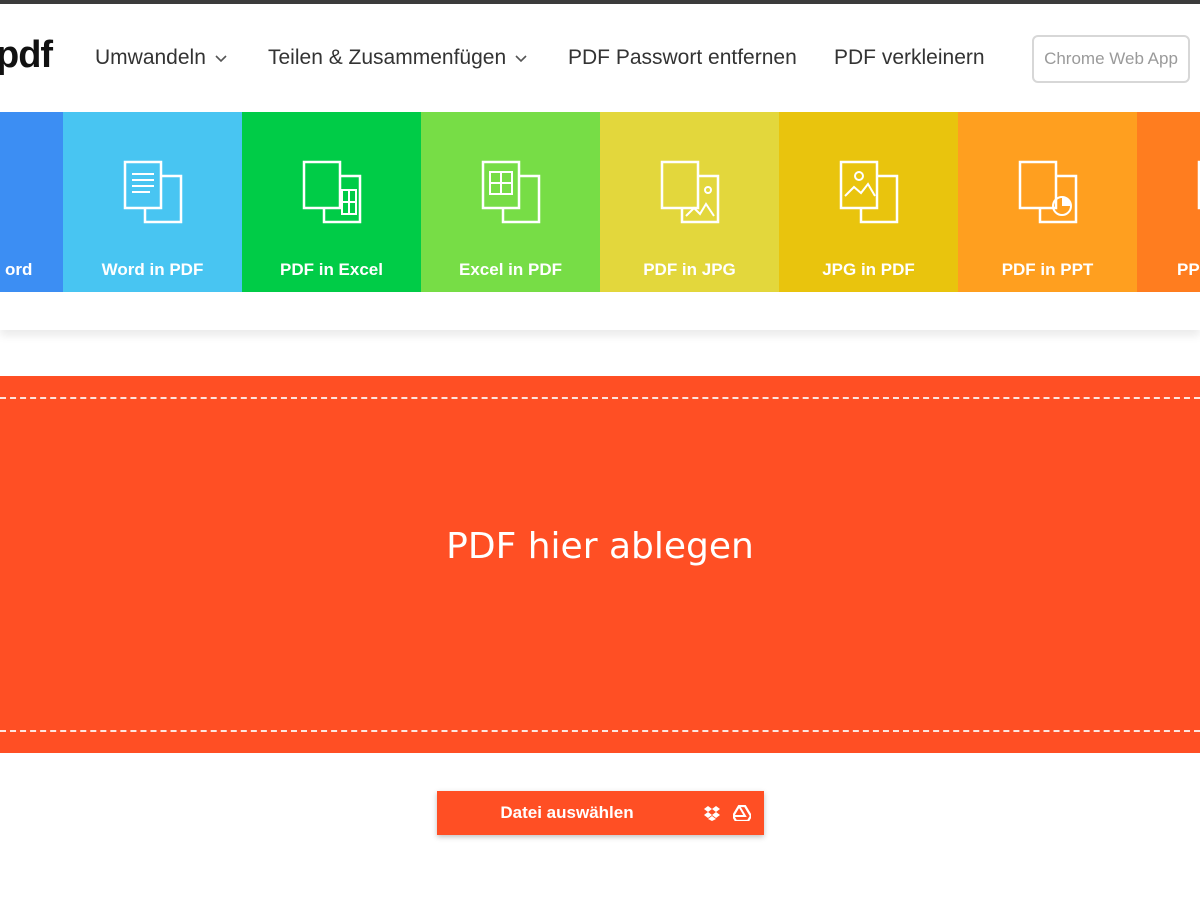  What do you see at coordinates (331, 269) in the screenshot?
I see `tool-label: PDF in Excel` at bounding box center [331, 269].